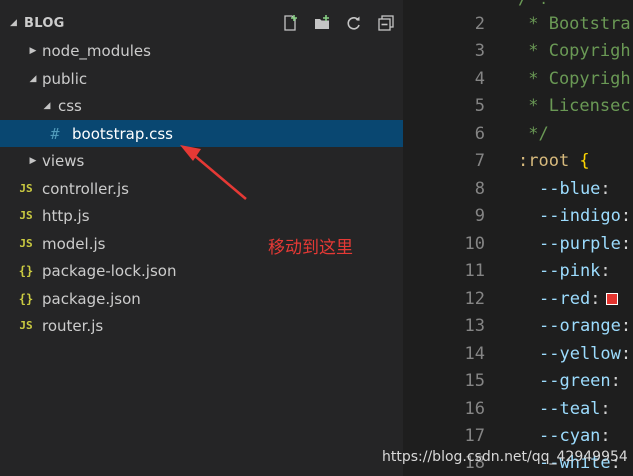 This screenshot has height=476, width=633. What do you see at coordinates (505, 457) in the screenshot?
I see `watermark: https://blog.csdn.net/qq_42949954` at bounding box center [505, 457].